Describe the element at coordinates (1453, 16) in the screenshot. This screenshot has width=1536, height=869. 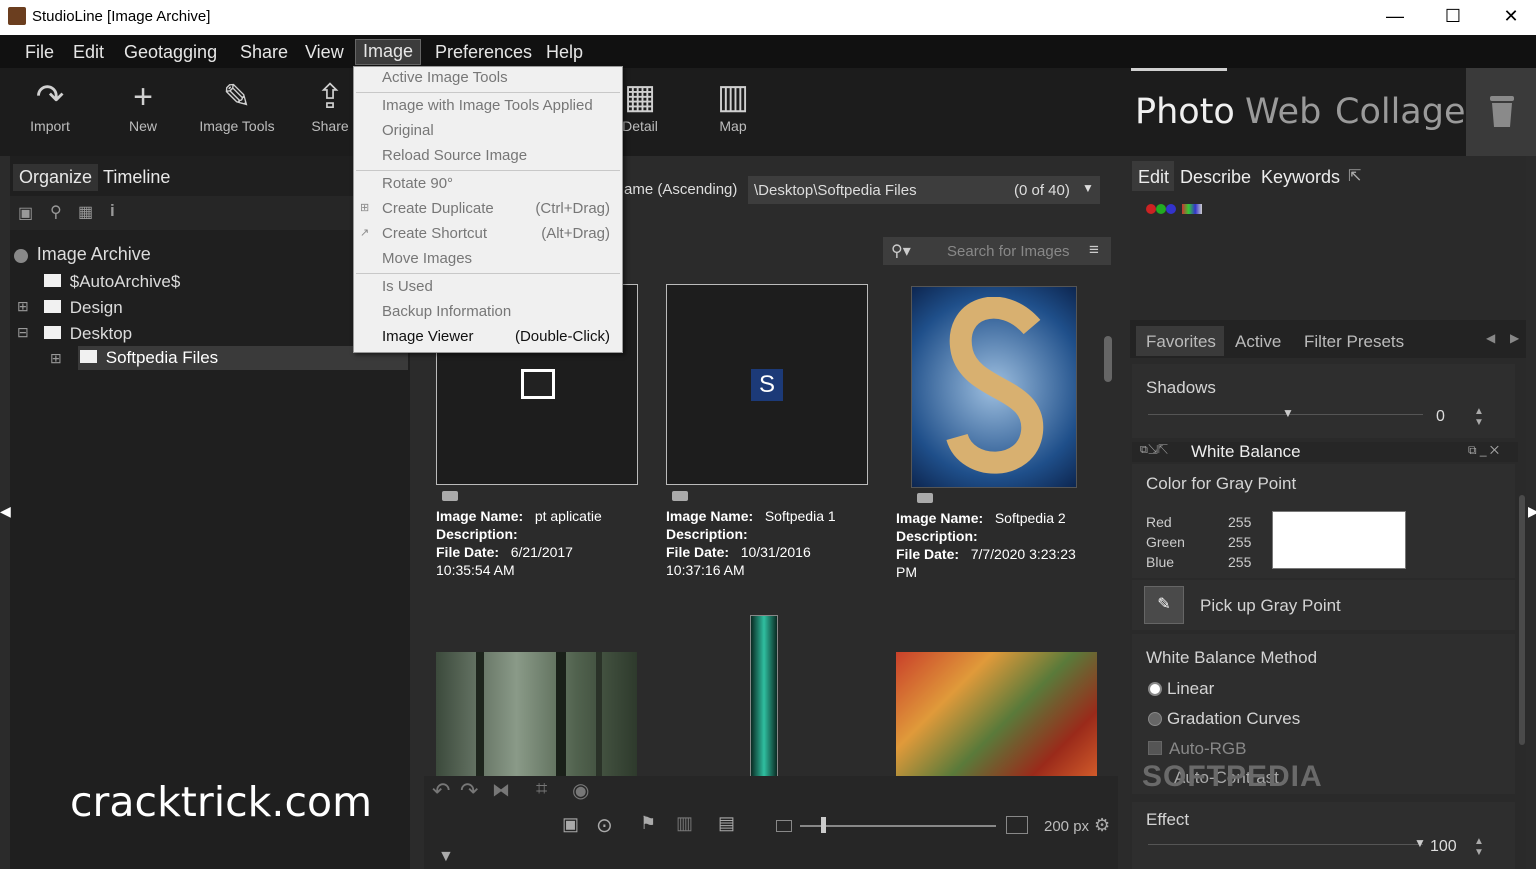
I see `maximize-button: ☐` at that location.